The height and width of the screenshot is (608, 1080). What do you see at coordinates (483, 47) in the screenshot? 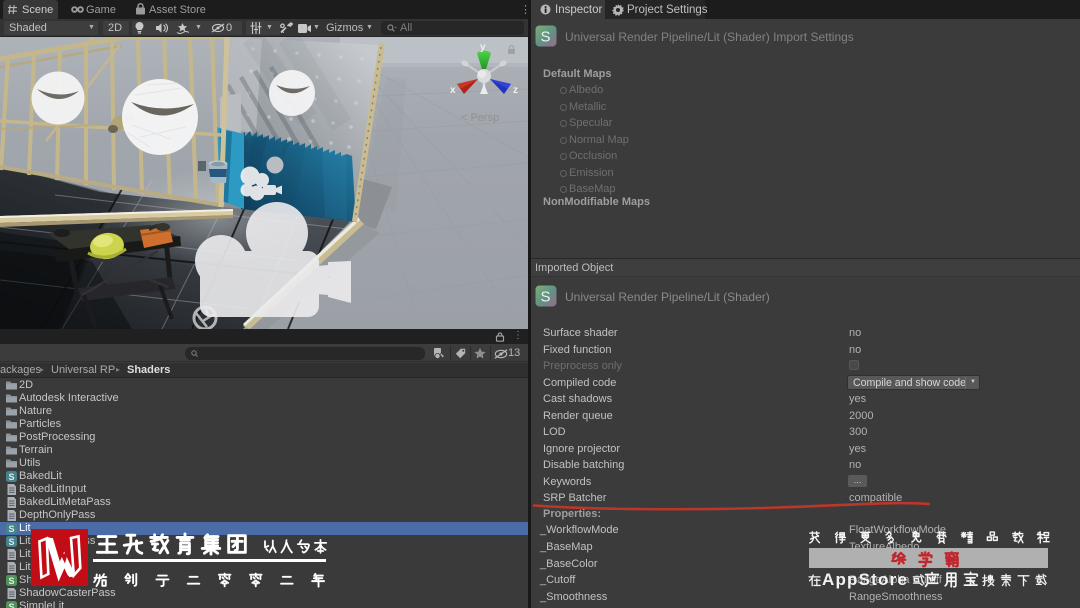
I see `svg-text: y` at bounding box center [483, 47].